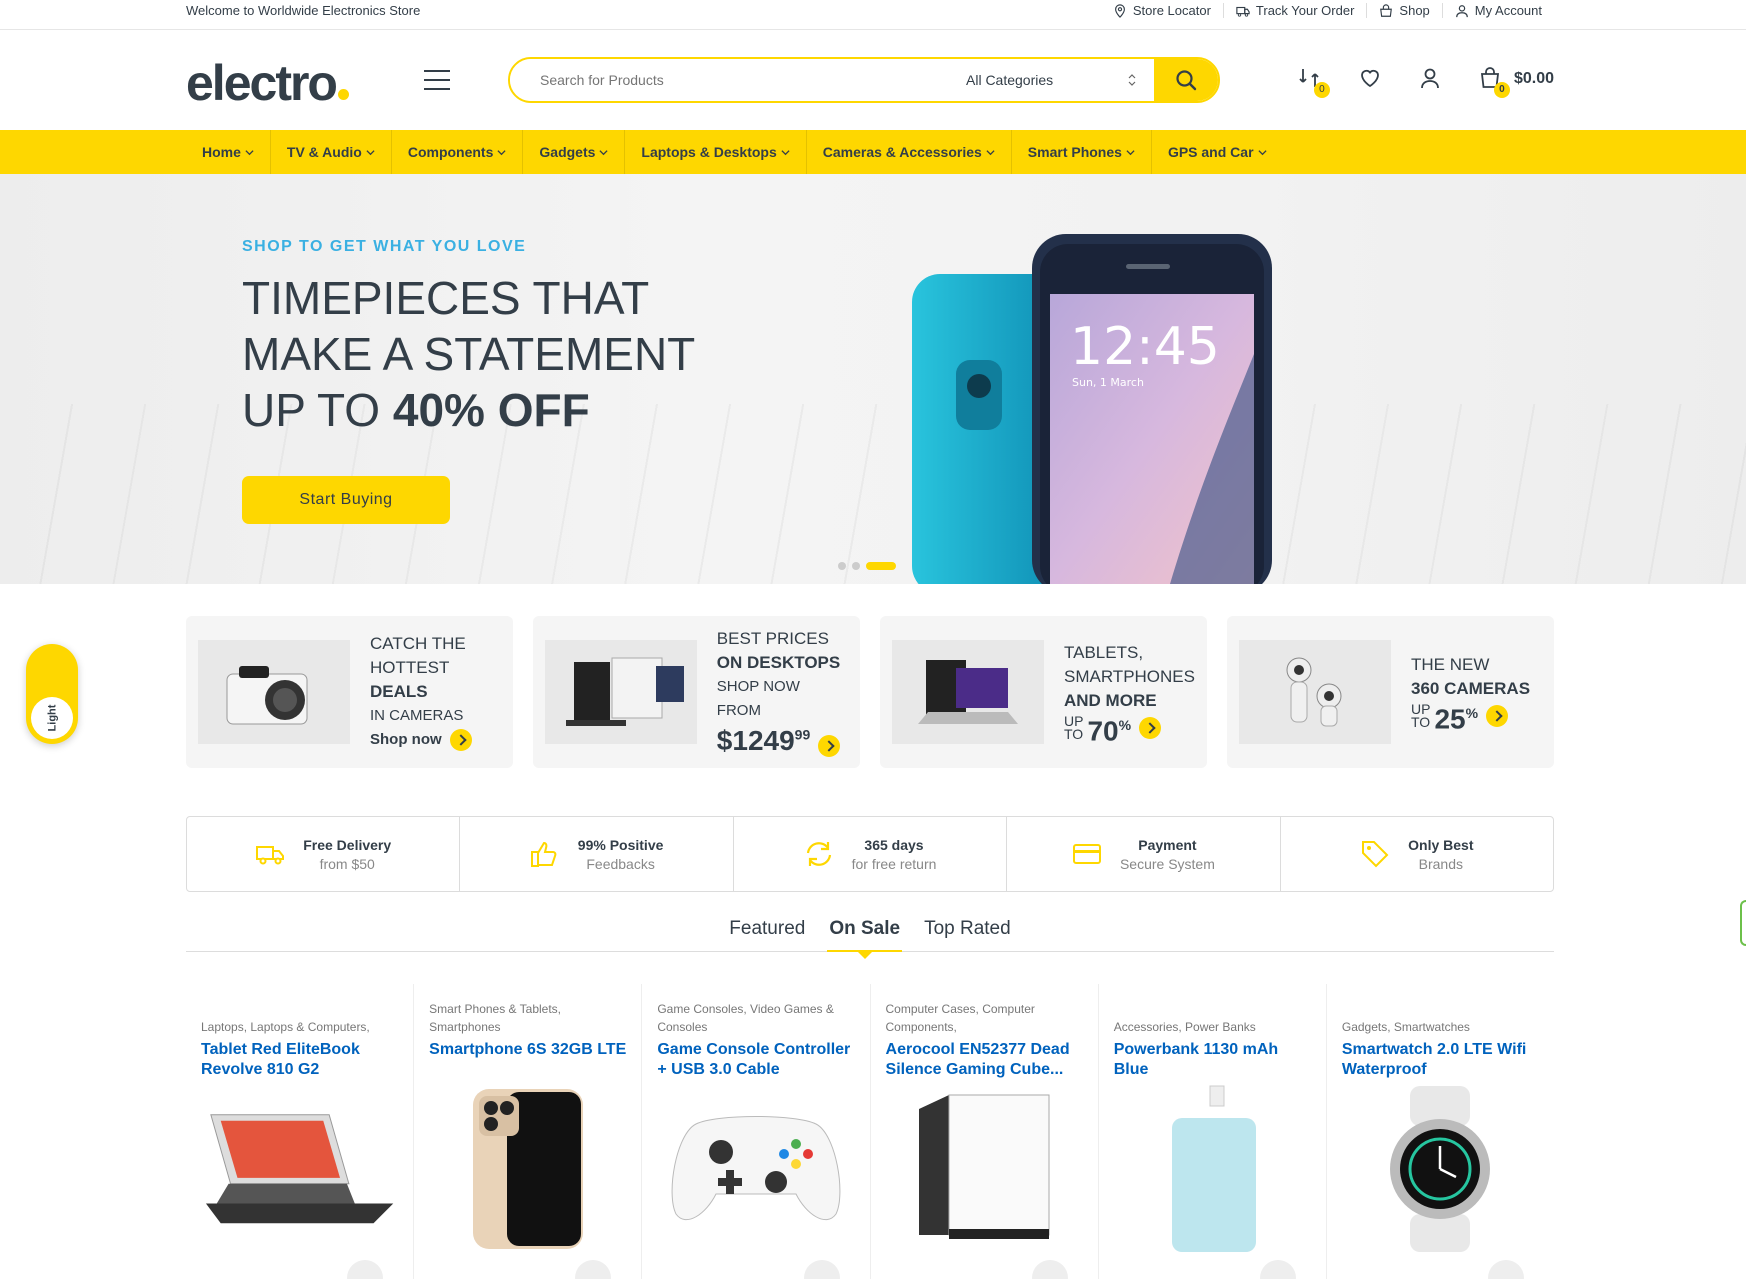  I want to click on nav-item-laptops-desktops: Laptops & Desktops, so click(716, 152).